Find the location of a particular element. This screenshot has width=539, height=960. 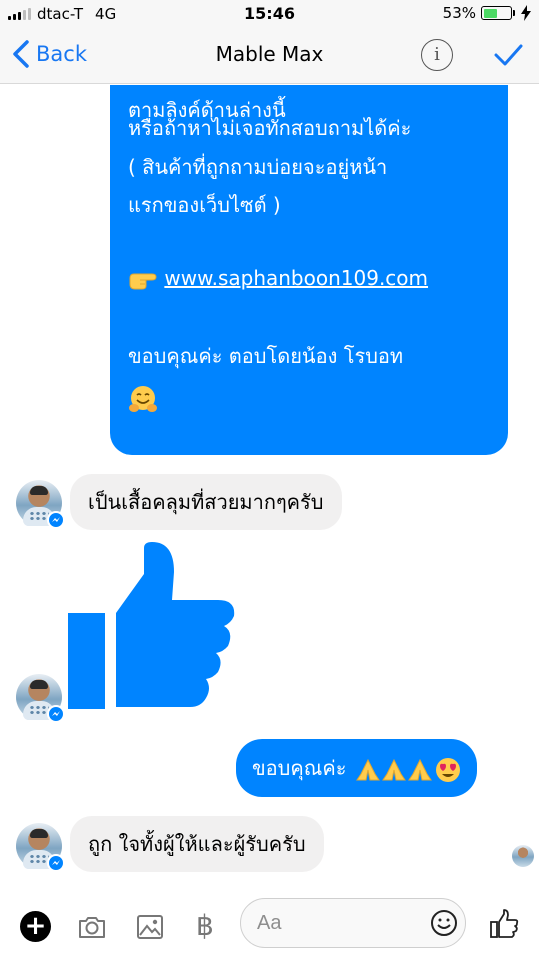

message-input-box is located at coordinates (353, 923).